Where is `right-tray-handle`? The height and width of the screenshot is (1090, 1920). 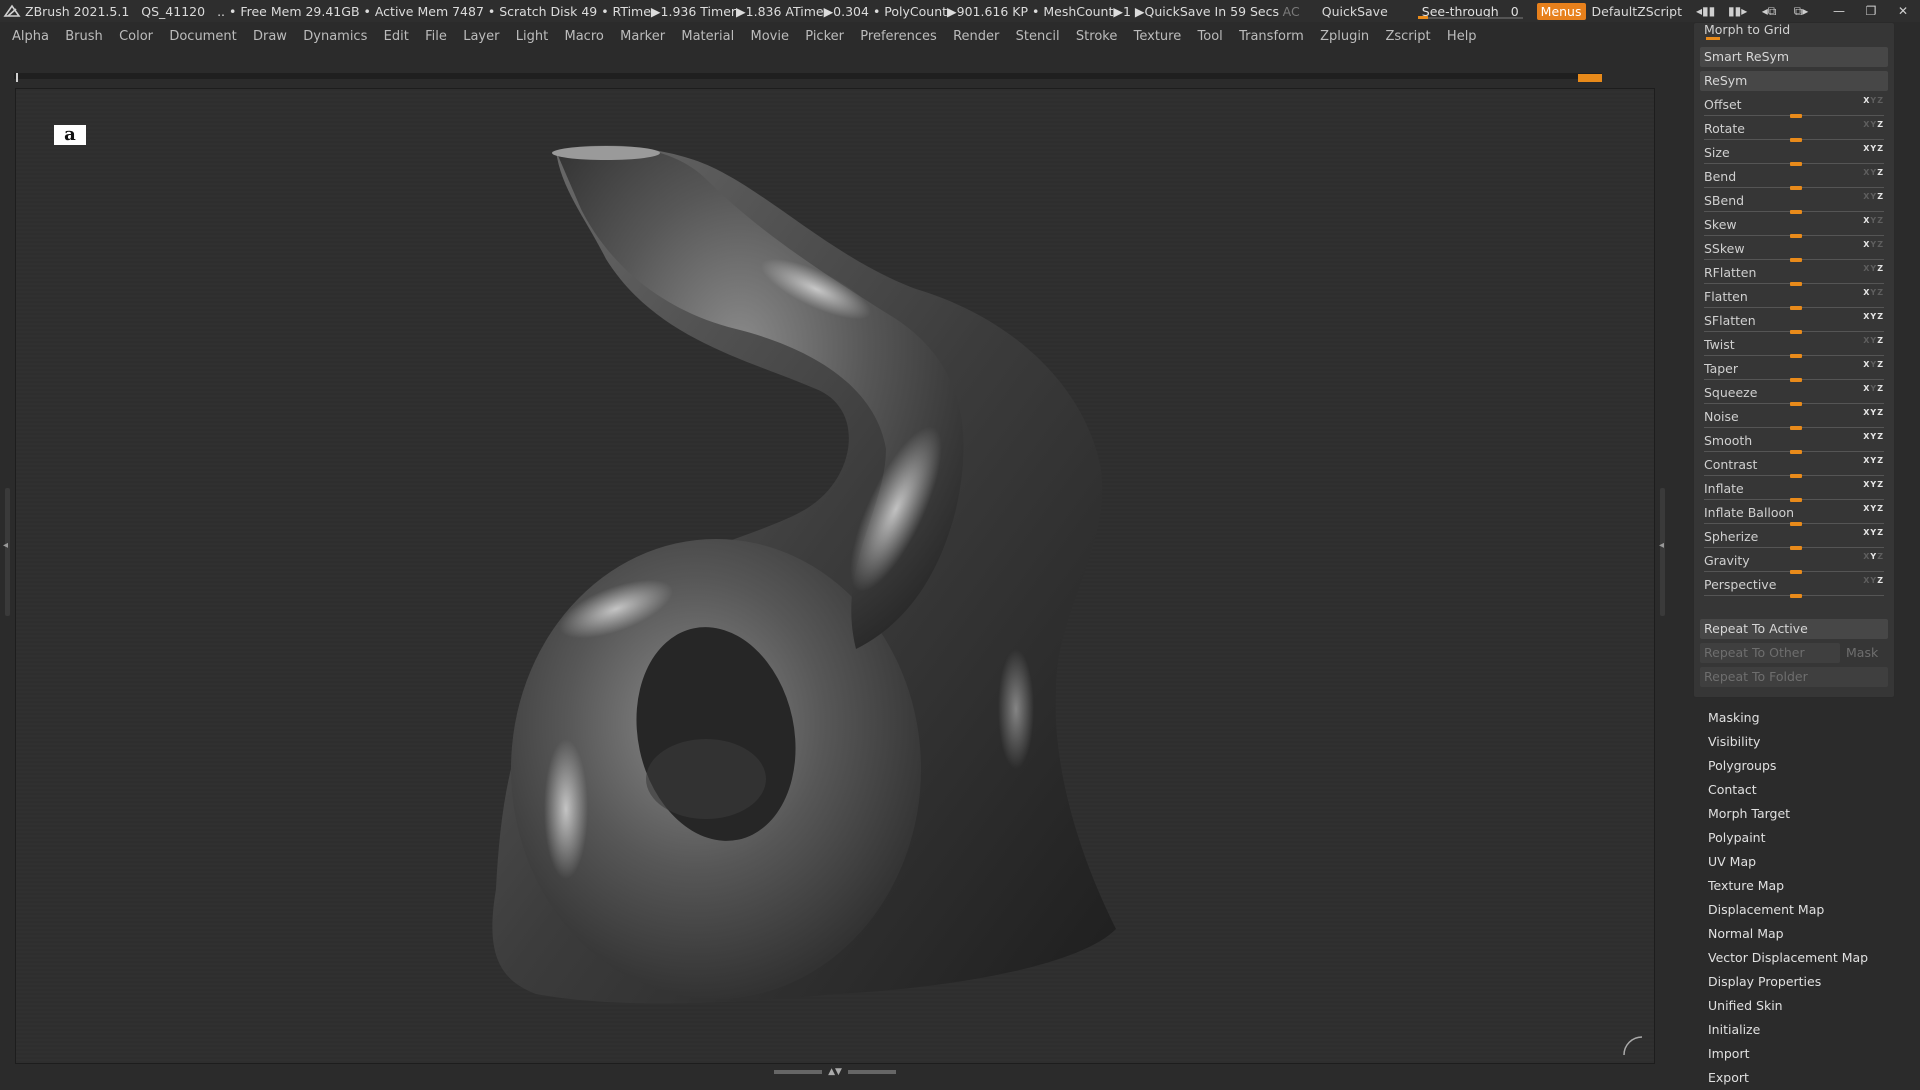 right-tray-handle is located at coordinates (1662, 552).